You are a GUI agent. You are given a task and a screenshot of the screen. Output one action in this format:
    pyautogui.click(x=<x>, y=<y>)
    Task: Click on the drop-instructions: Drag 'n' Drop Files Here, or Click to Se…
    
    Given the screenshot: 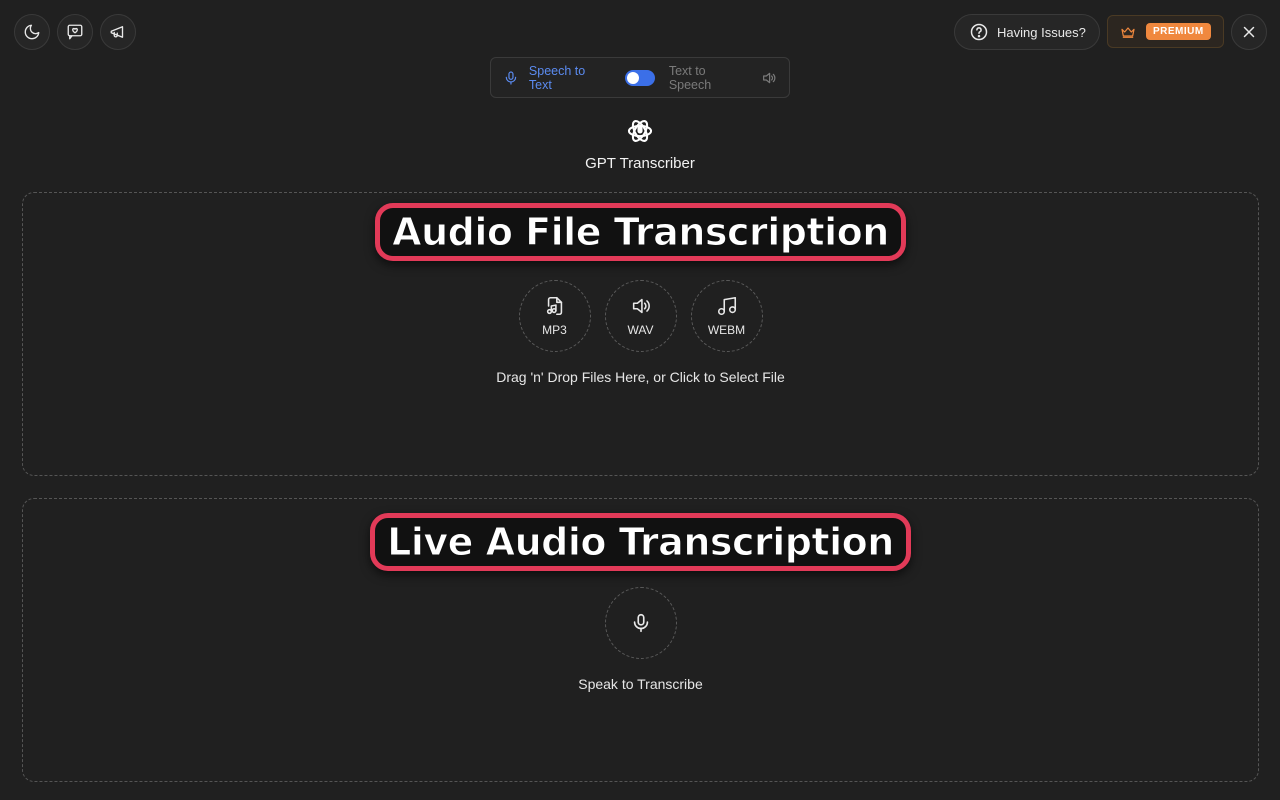 What is the action you would take?
    pyautogui.click(x=640, y=377)
    